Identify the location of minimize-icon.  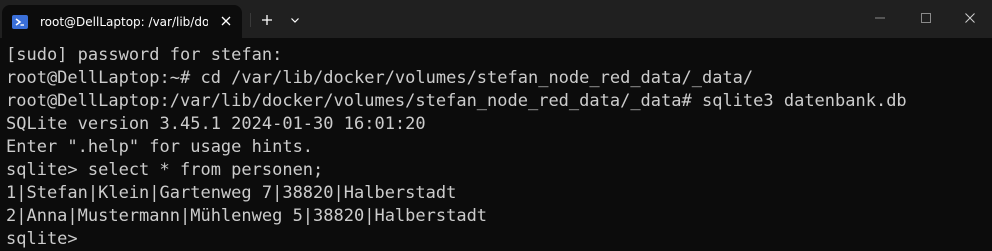
(880, 18).